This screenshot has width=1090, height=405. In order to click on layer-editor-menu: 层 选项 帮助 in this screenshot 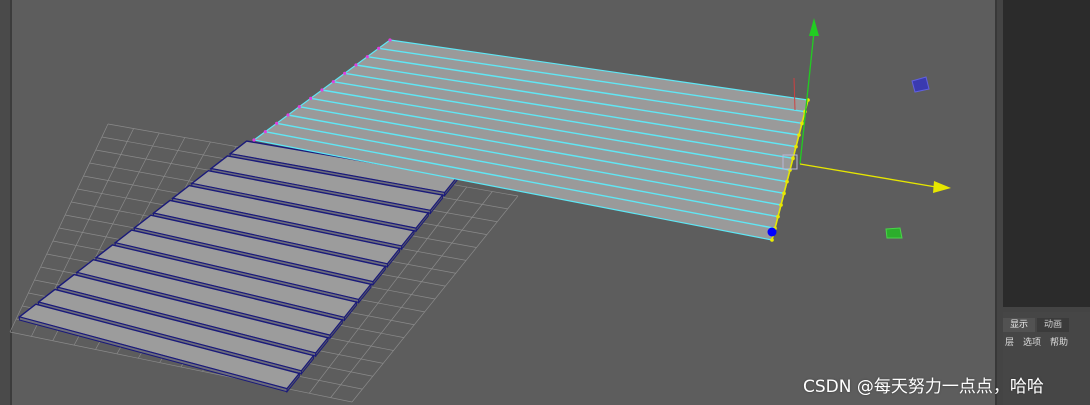, I will do `click(1036, 341)`.